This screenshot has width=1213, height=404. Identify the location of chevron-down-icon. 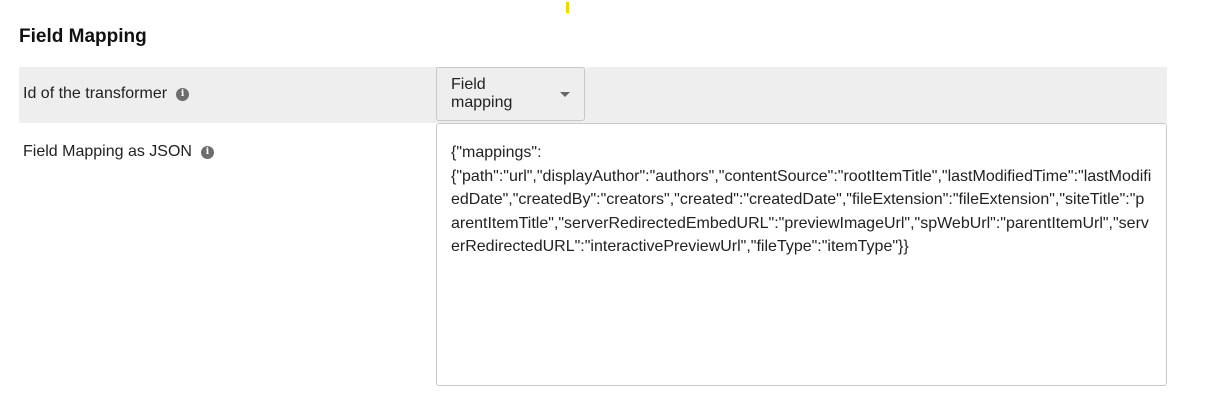
(565, 94).